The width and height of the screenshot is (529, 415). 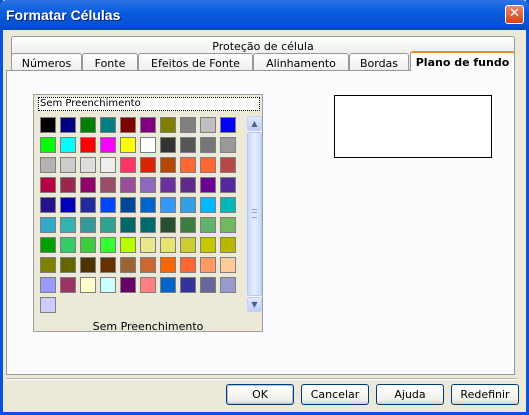 I want to click on palette-scrollbar: ▲ ▼, so click(x=254, y=214).